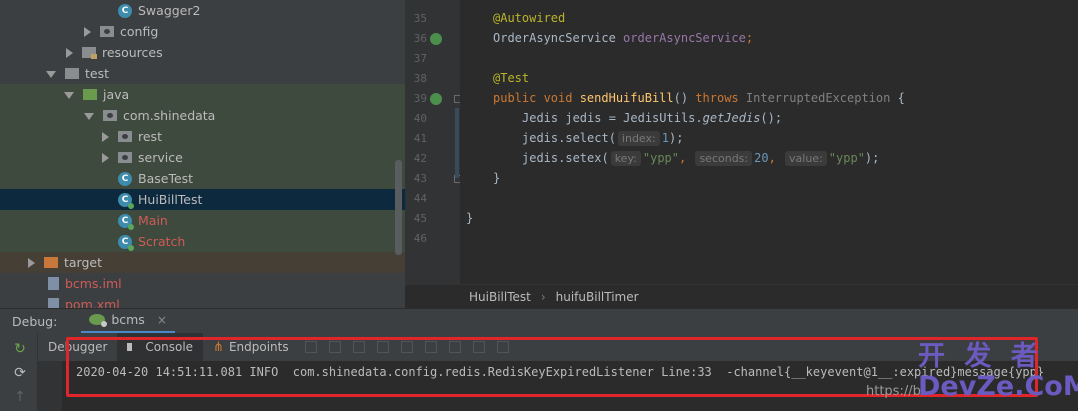 This screenshot has height=411, width=1078. I want to click on line-number: 44, so click(420, 198).